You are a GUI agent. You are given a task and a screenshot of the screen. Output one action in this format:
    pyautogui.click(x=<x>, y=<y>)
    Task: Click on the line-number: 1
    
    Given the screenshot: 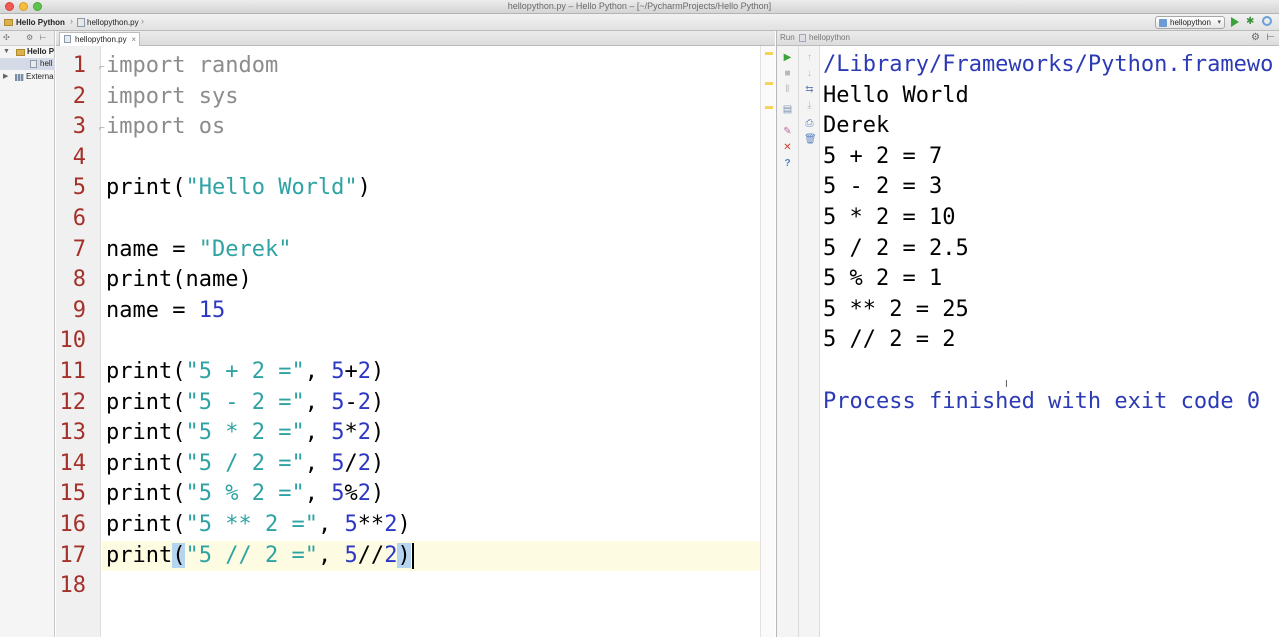 What is the action you would take?
    pyautogui.click(x=79, y=65)
    